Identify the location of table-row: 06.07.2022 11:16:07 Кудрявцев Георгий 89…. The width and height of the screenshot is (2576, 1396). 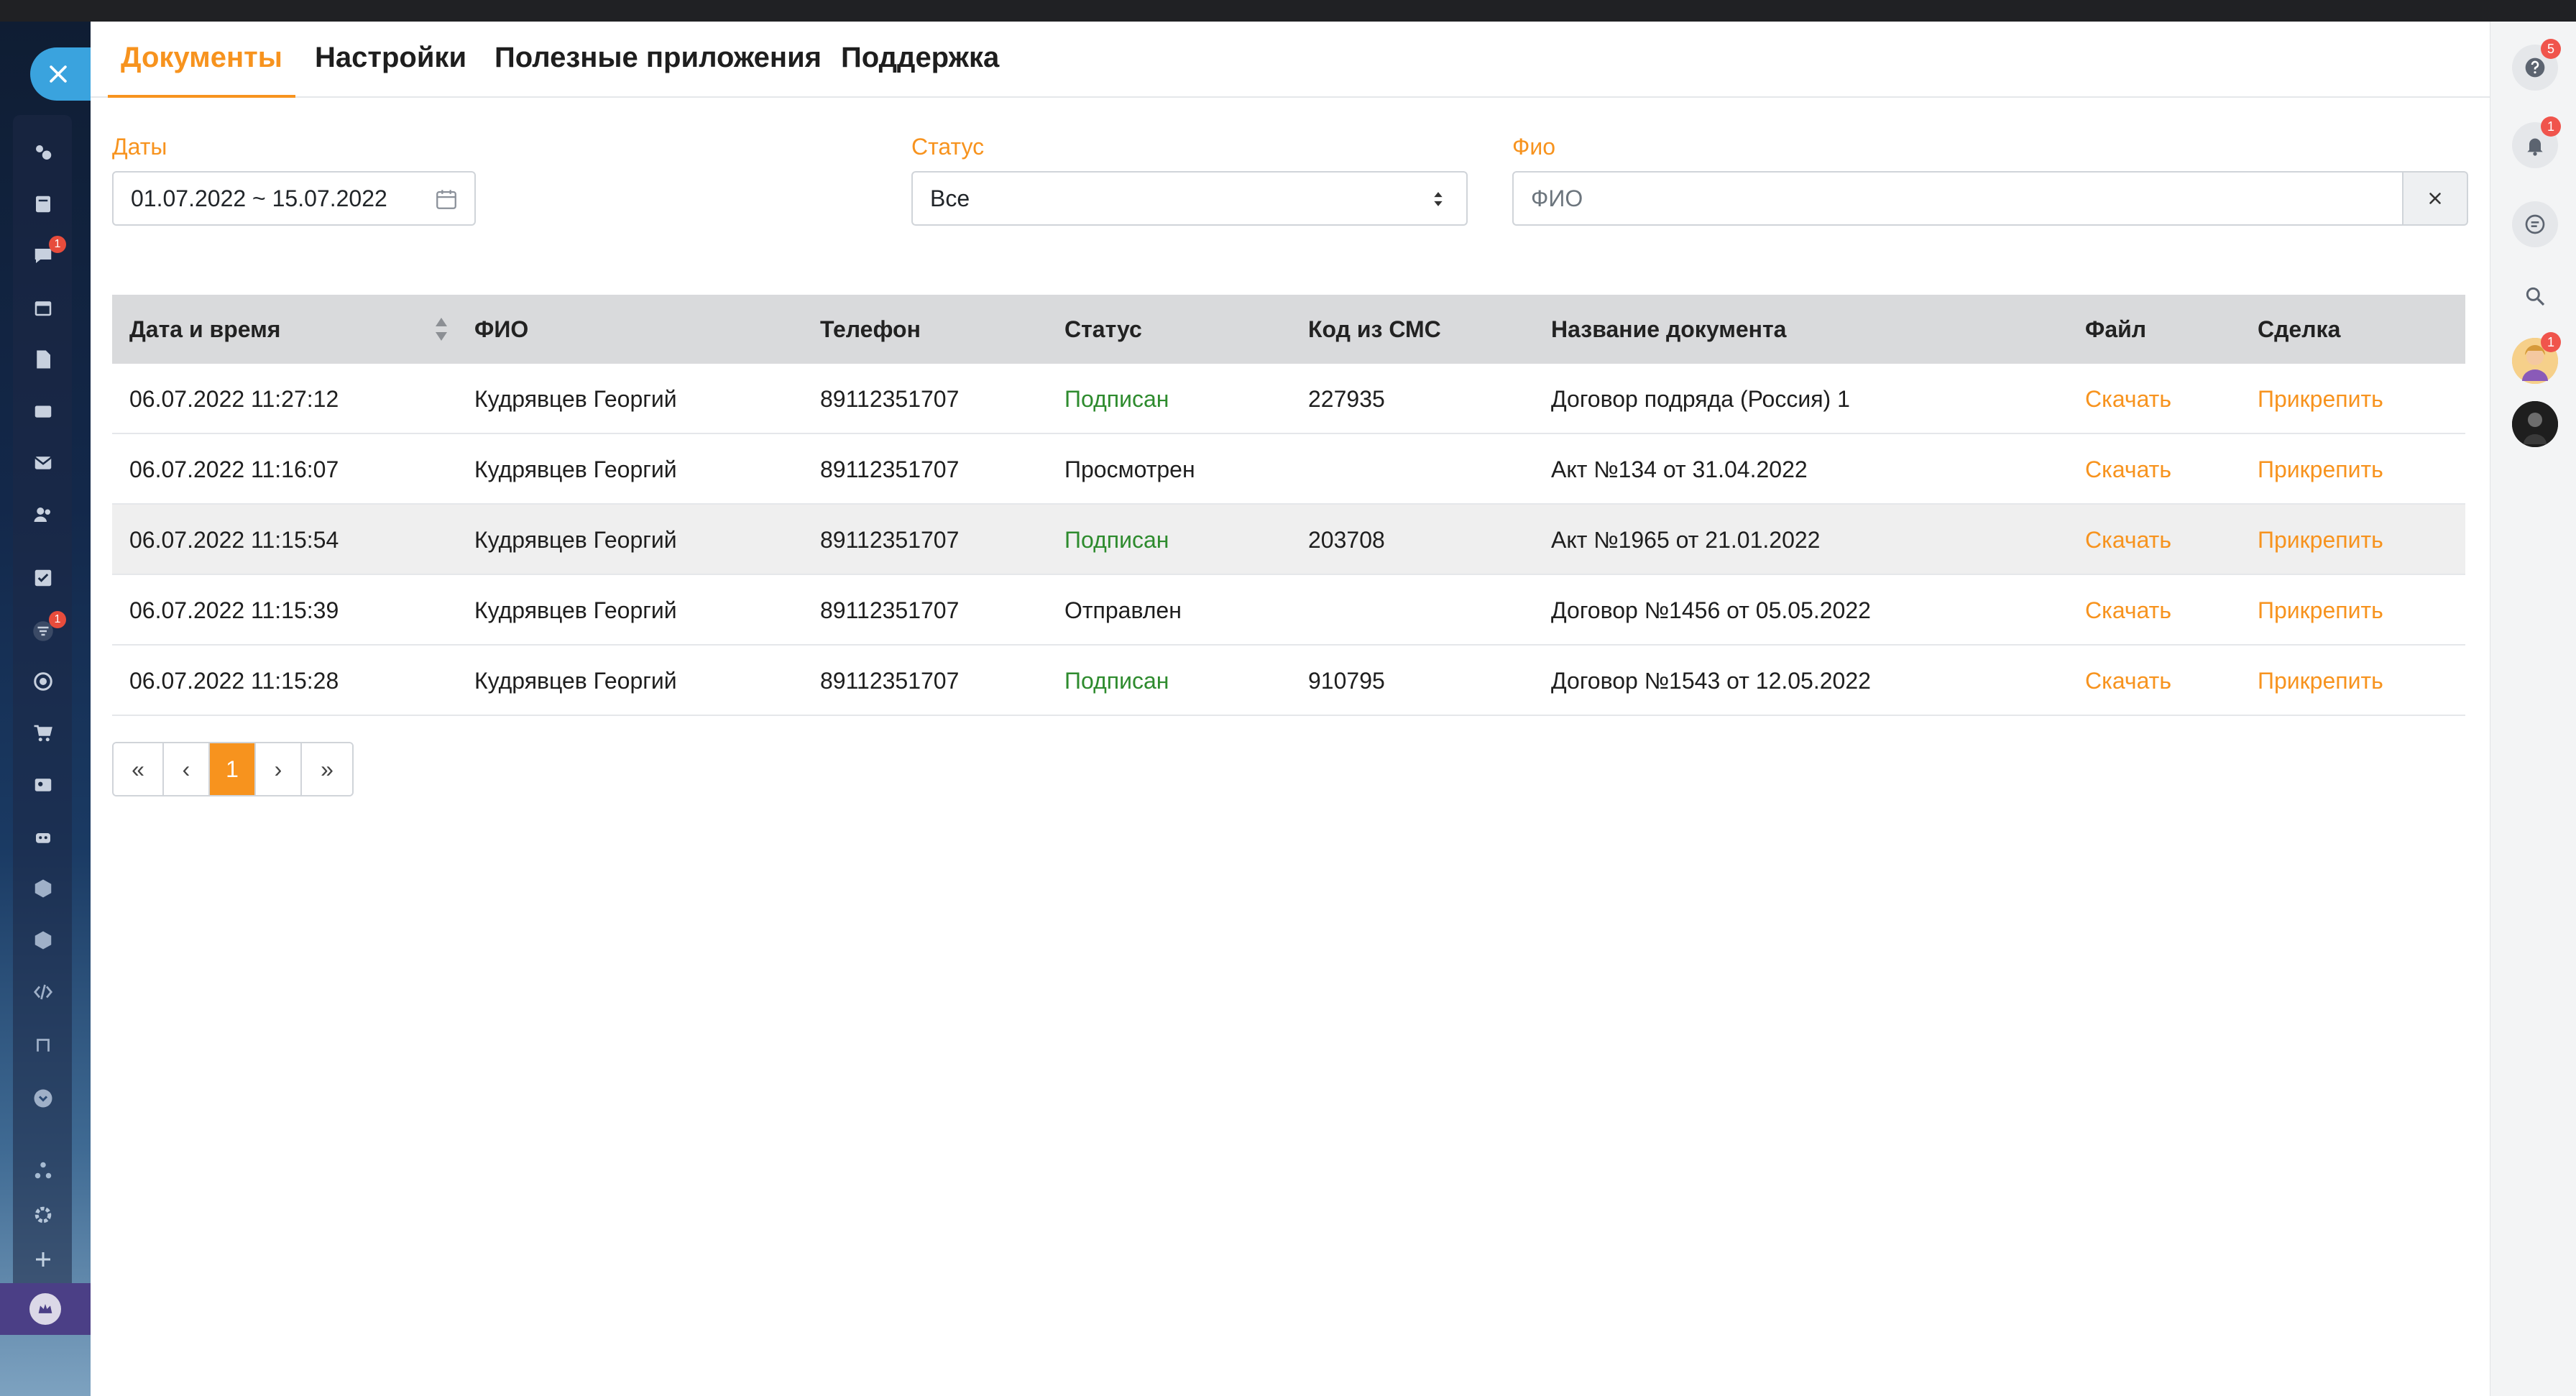
(1288, 469).